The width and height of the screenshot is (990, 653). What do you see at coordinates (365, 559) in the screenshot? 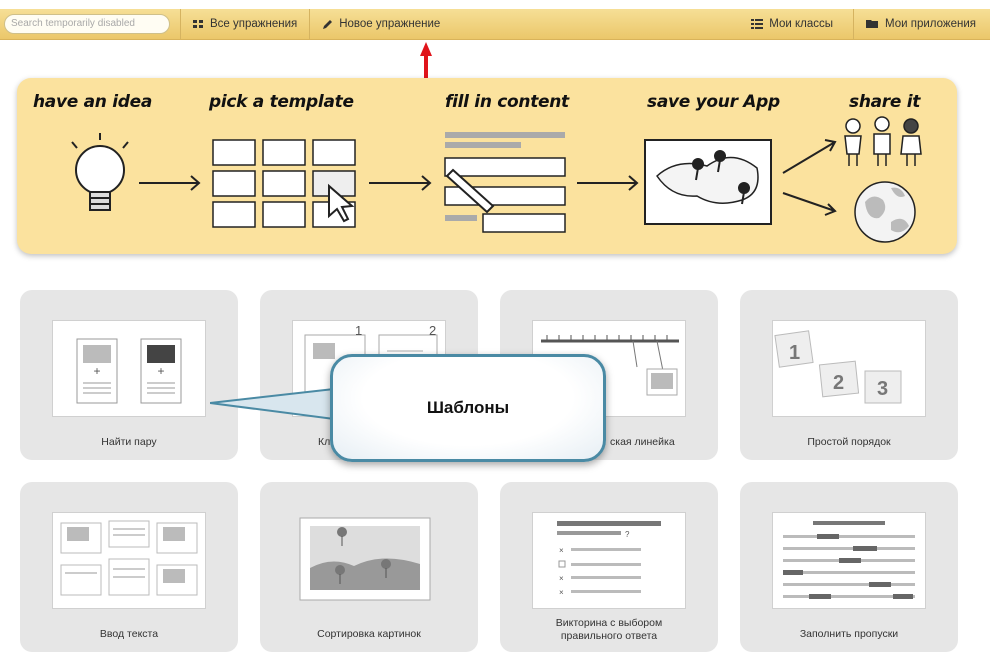
I see `image-sort-icon` at bounding box center [365, 559].